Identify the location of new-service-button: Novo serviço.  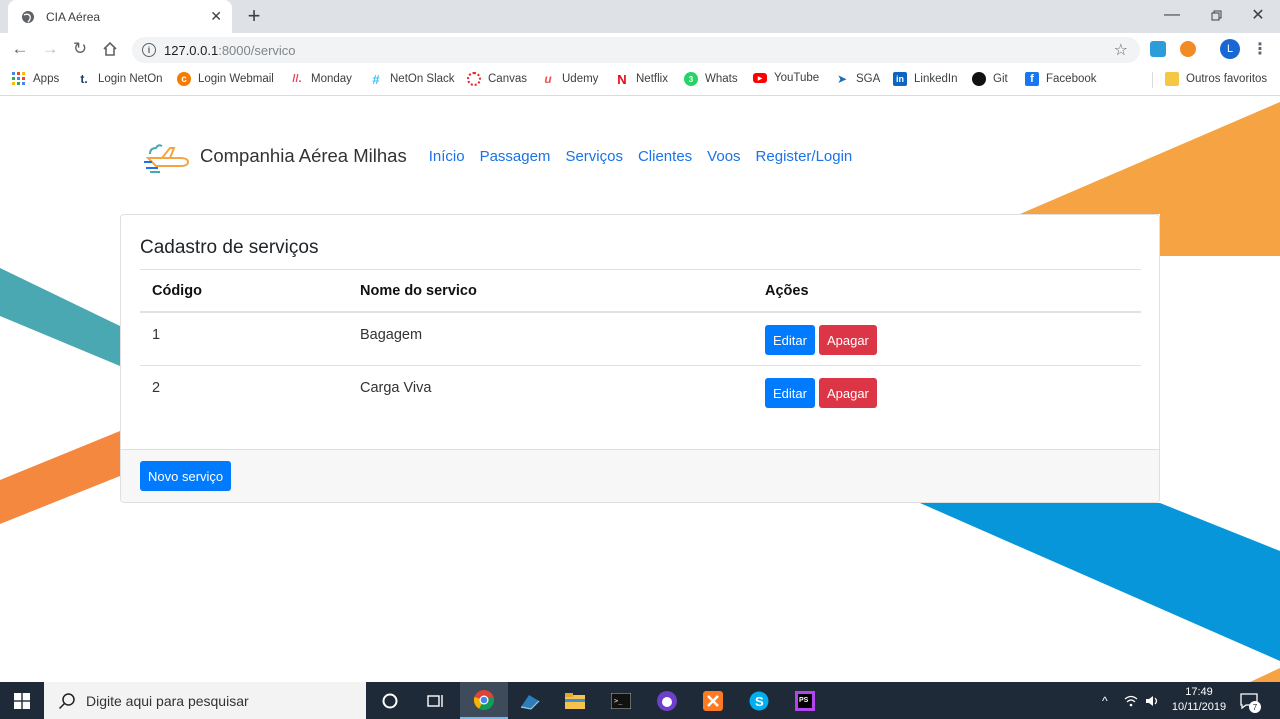
(186, 476).